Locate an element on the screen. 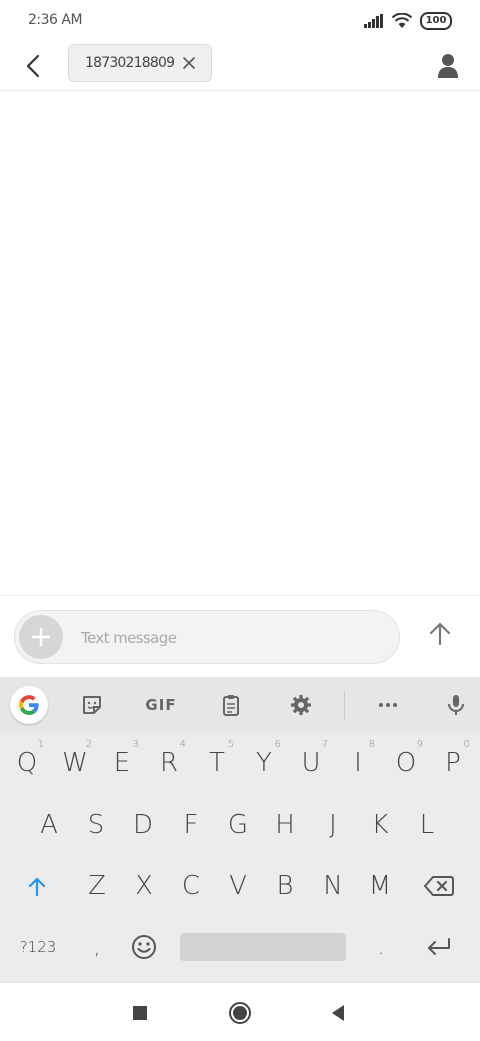 Image resolution: width=480 pixels, height=1041 pixels. recipient-number: 18730218809 is located at coordinates (130, 63).